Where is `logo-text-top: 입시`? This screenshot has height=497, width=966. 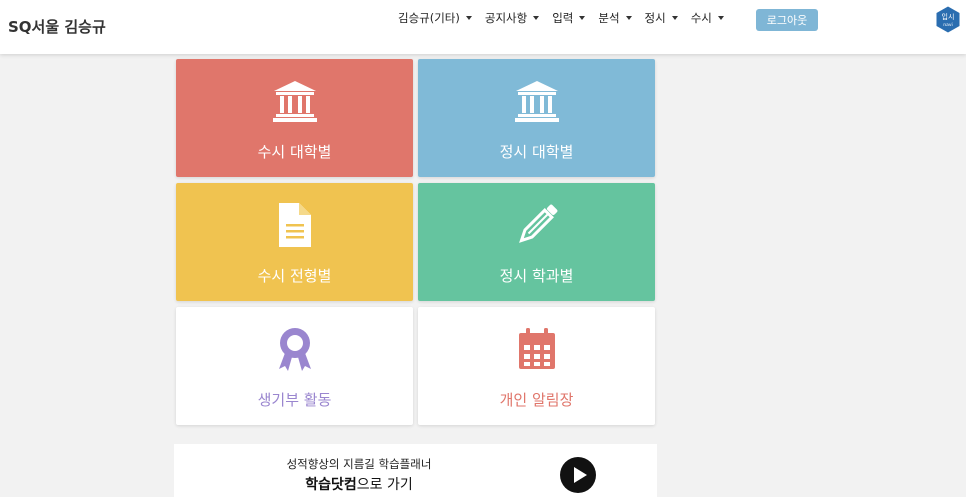
logo-text-top: 입시 is located at coordinates (948, 17).